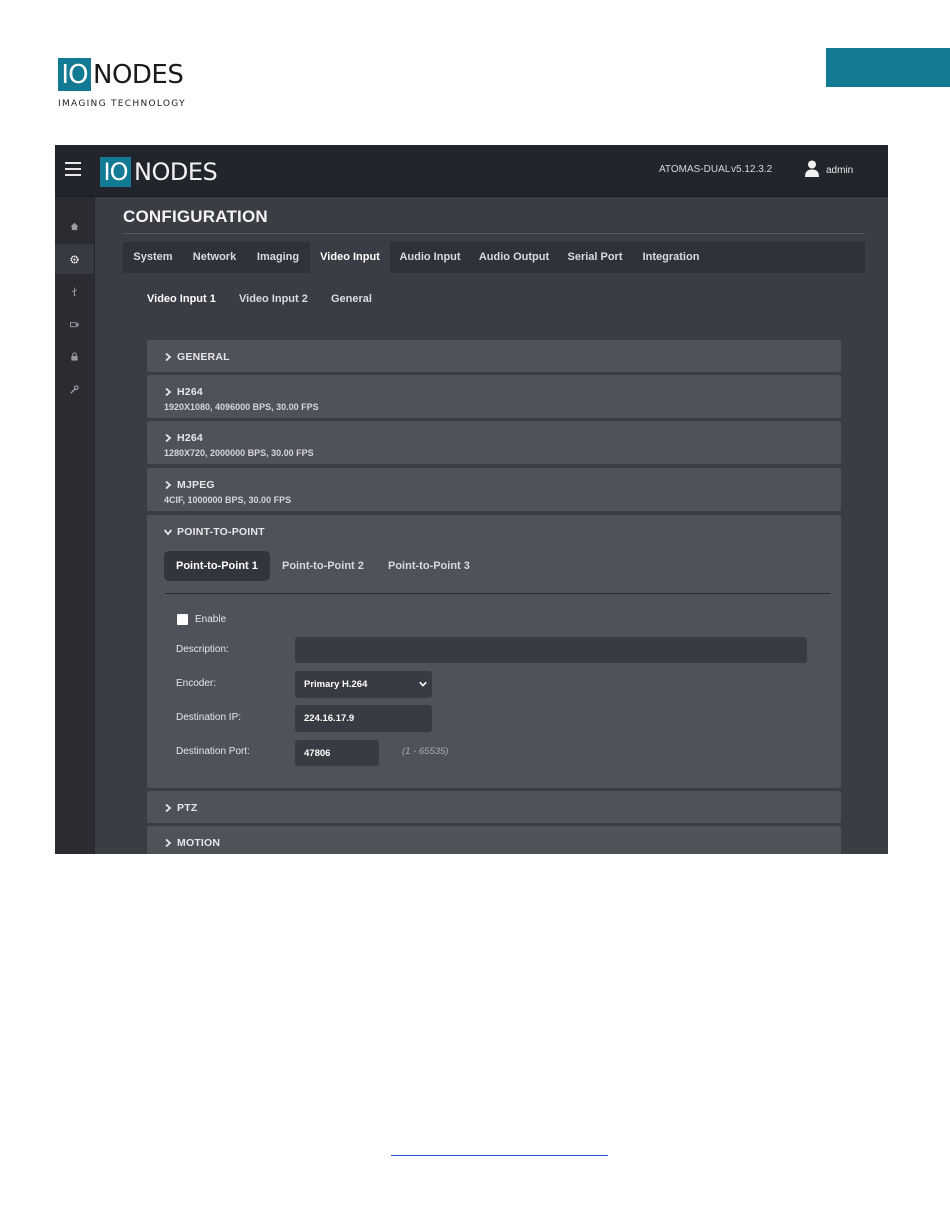  I want to click on sidebar-item-configuration, so click(74, 259).